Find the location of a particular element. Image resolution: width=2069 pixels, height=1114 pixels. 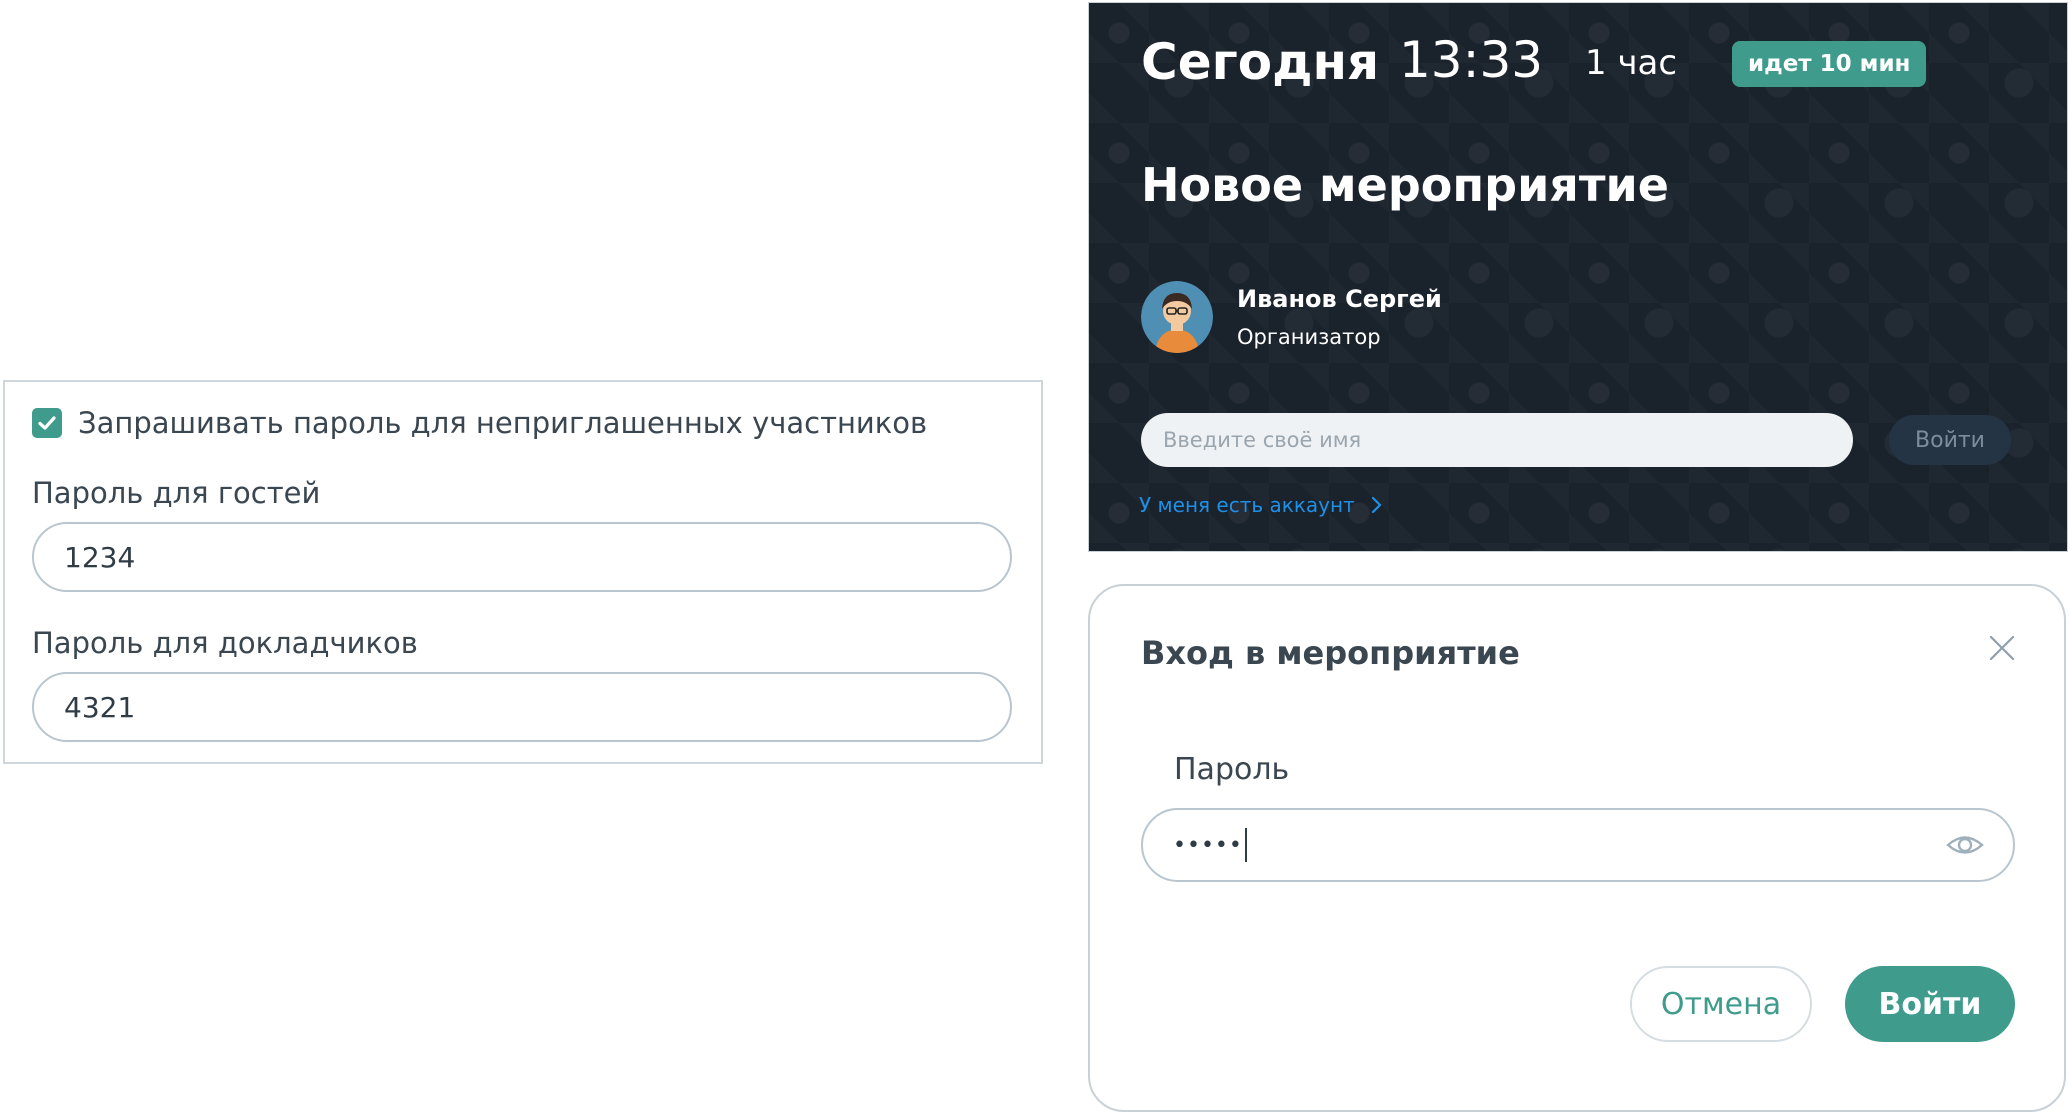

chevron-right-icon is located at coordinates (1376, 505).